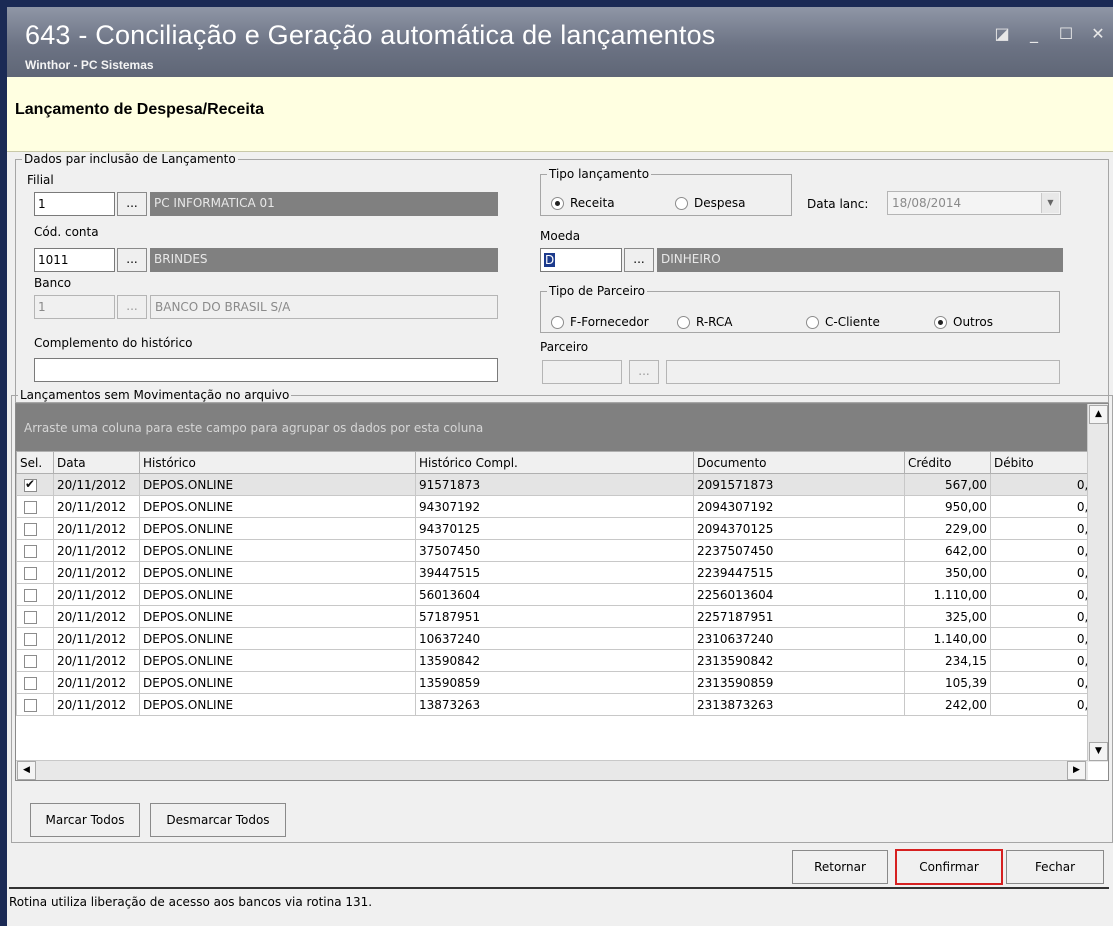 This screenshot has height=926, width=1113. What do you see at coordinates (1045, 462) in the screenshot?
I see `column-header-debito: Débito` at bounding box center [1045, 462].